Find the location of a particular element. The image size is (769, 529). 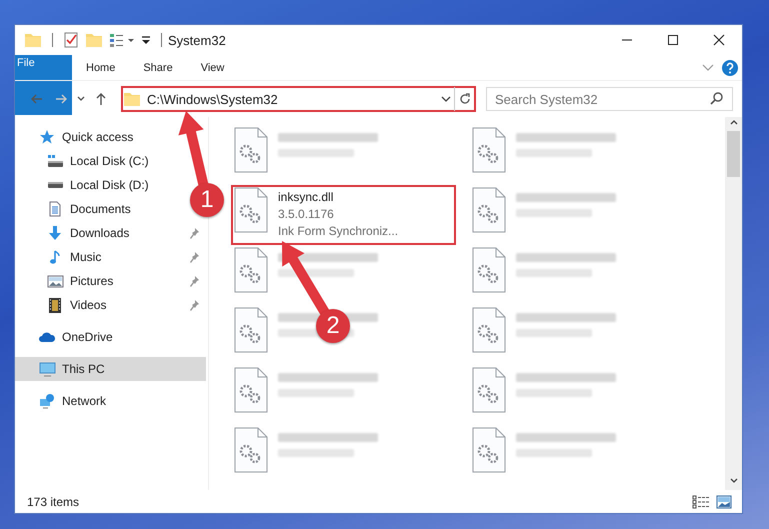

scroll-thumb is located at coordinates (733, 154).